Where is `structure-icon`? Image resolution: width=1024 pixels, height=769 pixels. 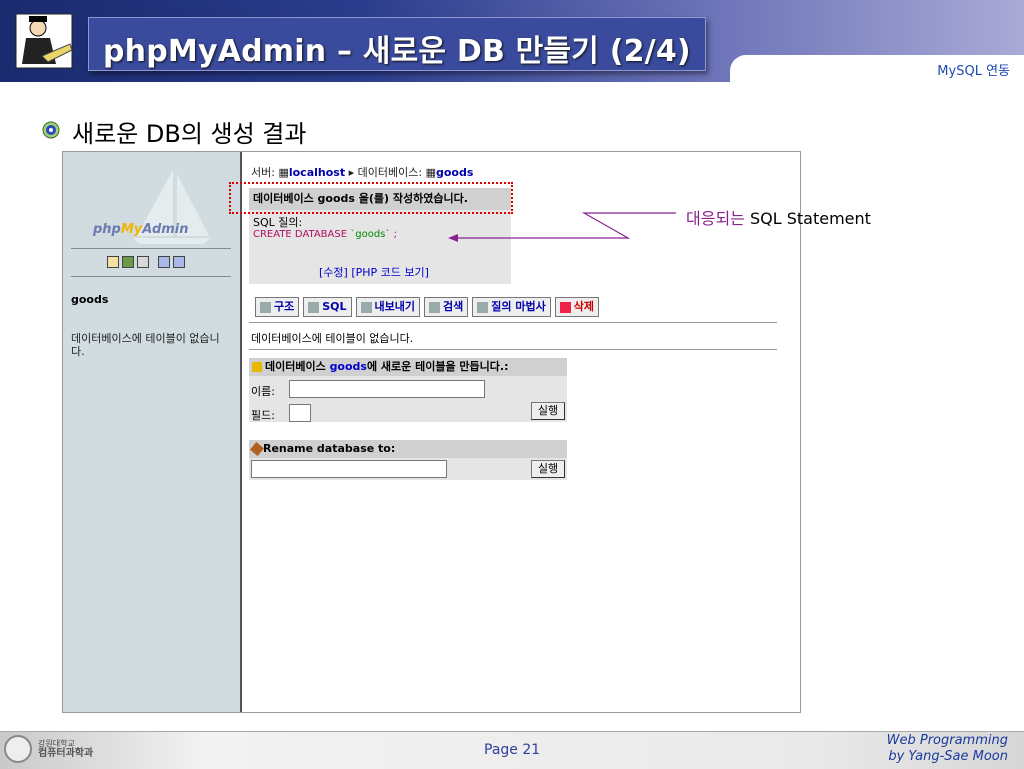 structure-icon is located at coordinates (265, 307).